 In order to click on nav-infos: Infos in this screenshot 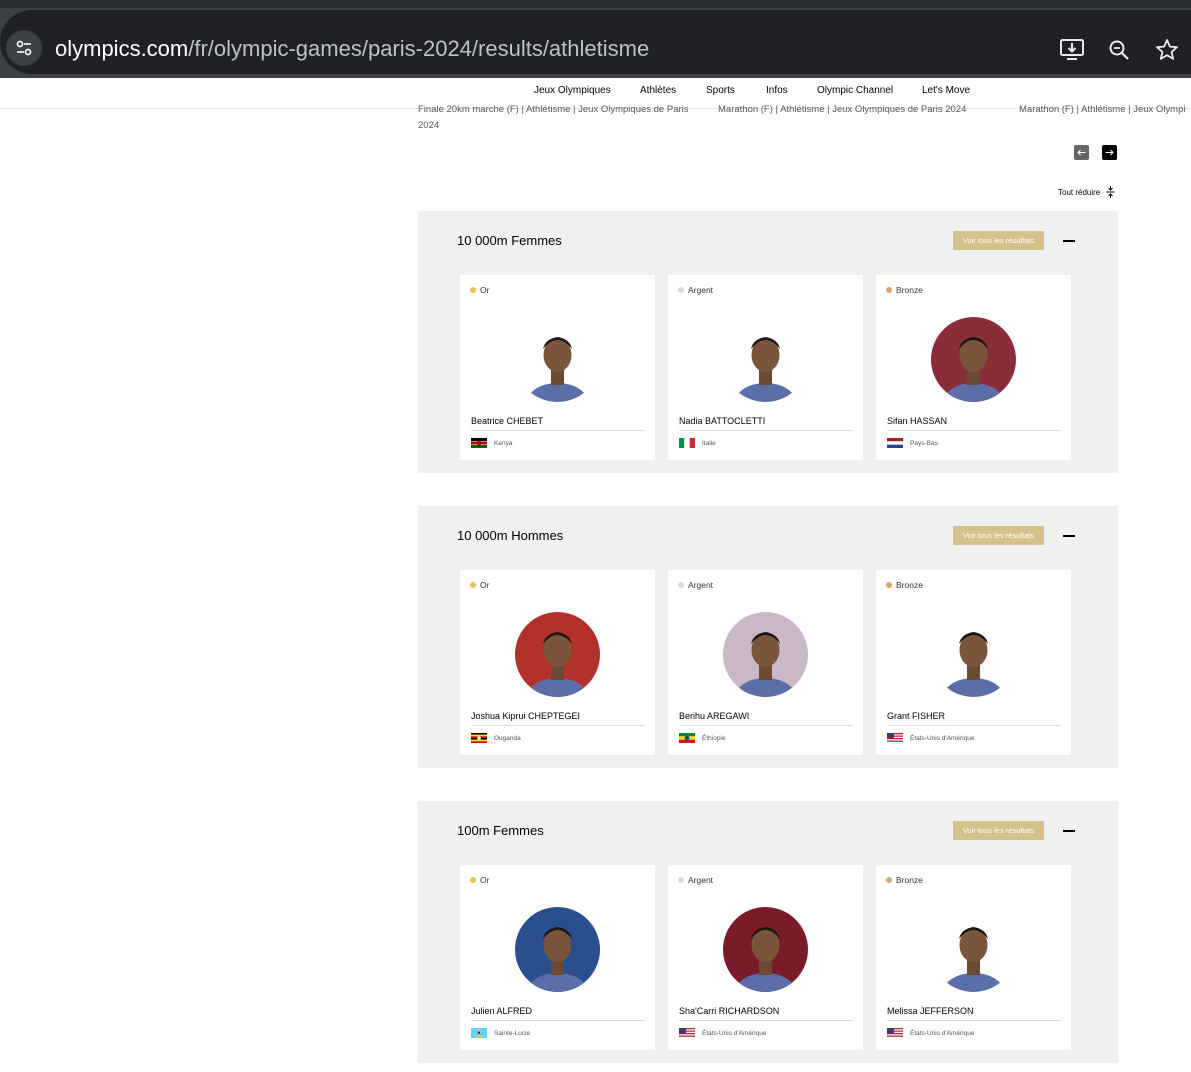, I will do `click(777, 90)`.